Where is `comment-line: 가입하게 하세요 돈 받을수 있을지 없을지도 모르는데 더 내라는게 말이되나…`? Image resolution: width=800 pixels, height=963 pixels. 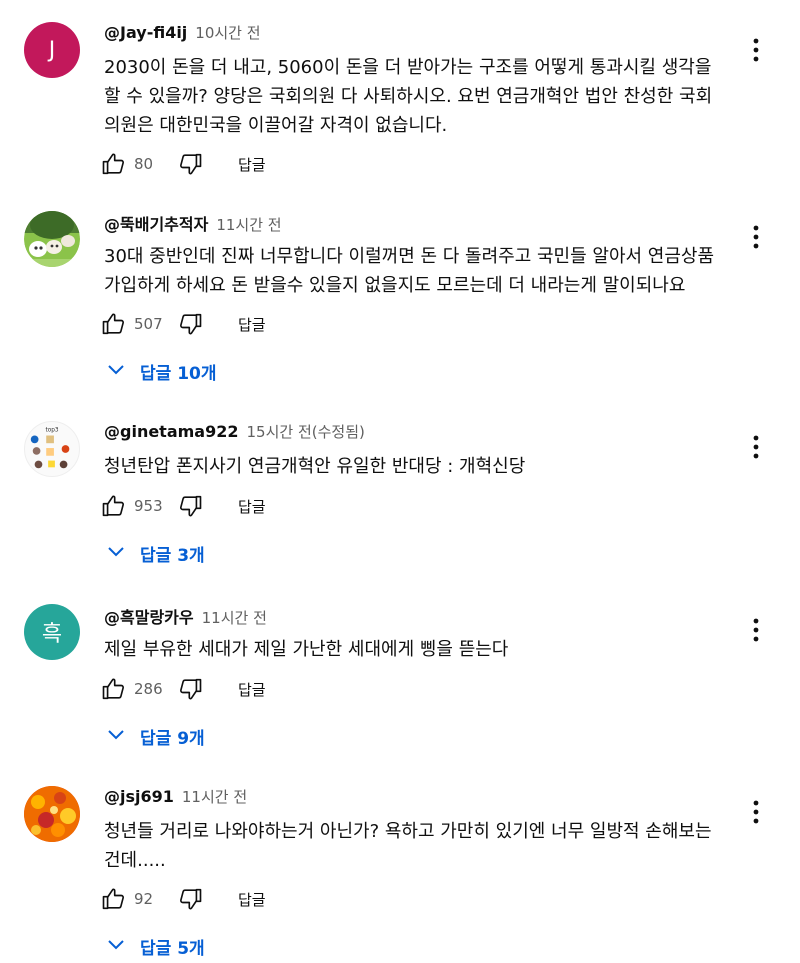 comment-line: 가입하게 하세요 돈 받을수 있을지 없을지도 모르는데 더 내라는게 말이되나… is located at coordinates (395, 285).